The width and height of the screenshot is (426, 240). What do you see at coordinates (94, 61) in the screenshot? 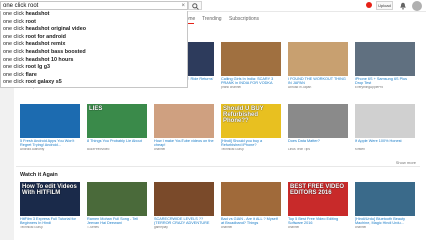
I see `suggestion-item: one click headshot 10 hours` at bounding box center [94, 61].